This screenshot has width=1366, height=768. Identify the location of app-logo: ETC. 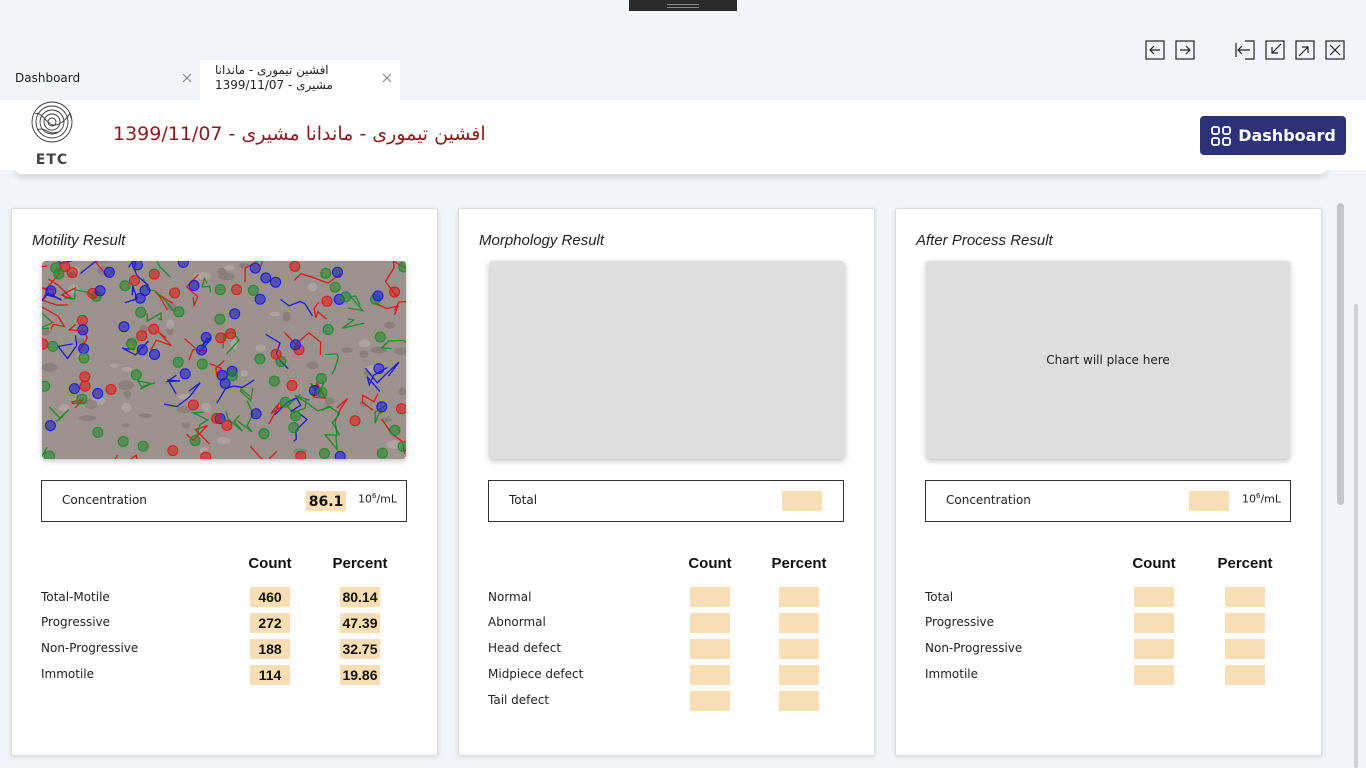
(52, 135).